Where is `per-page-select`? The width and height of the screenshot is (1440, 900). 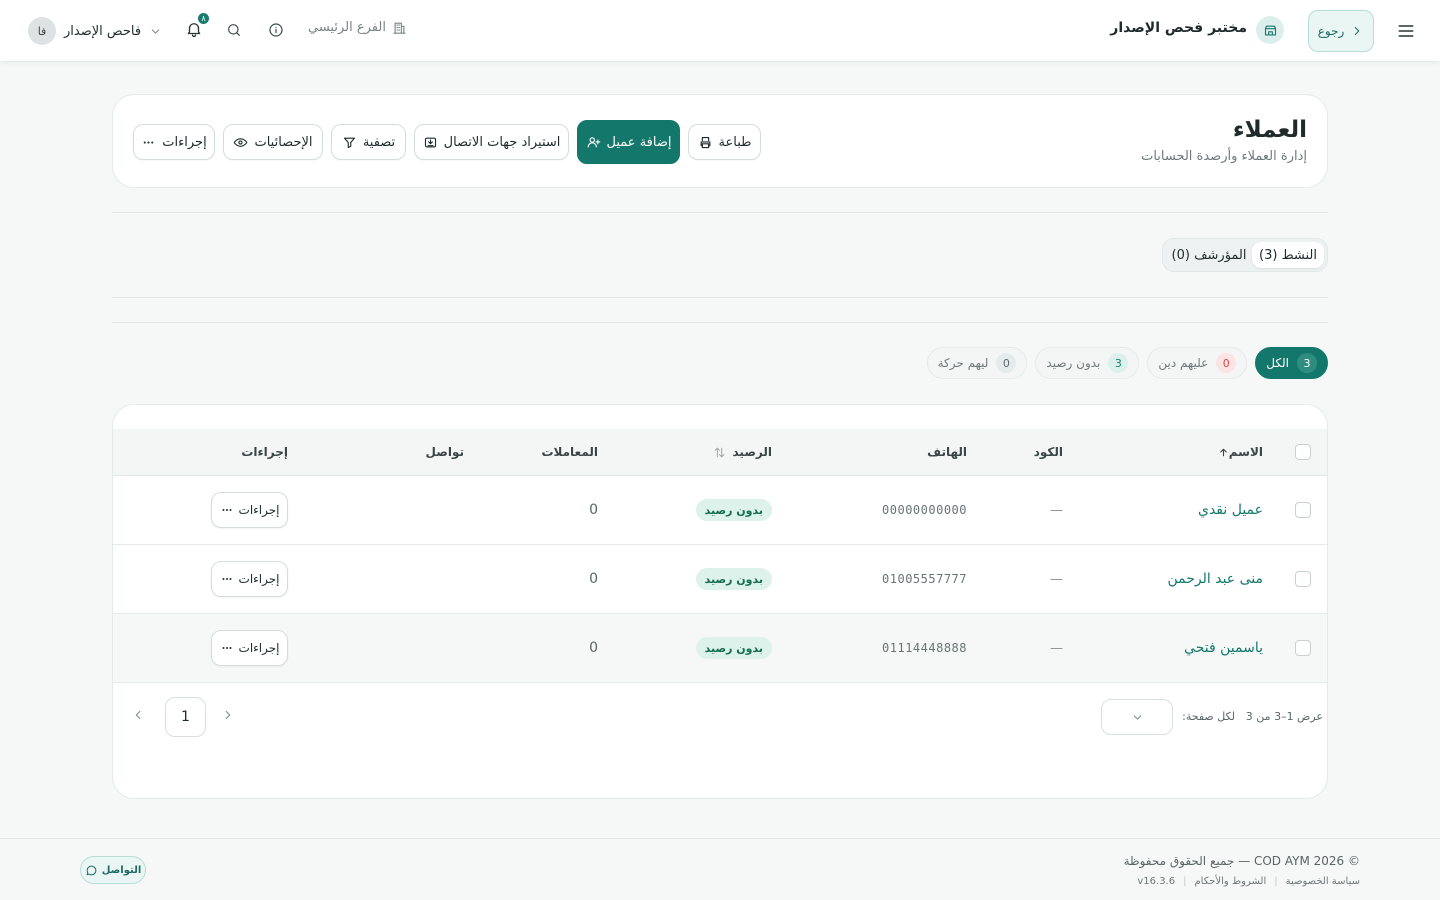
per-page-select is located at coordinates (1137, 717).